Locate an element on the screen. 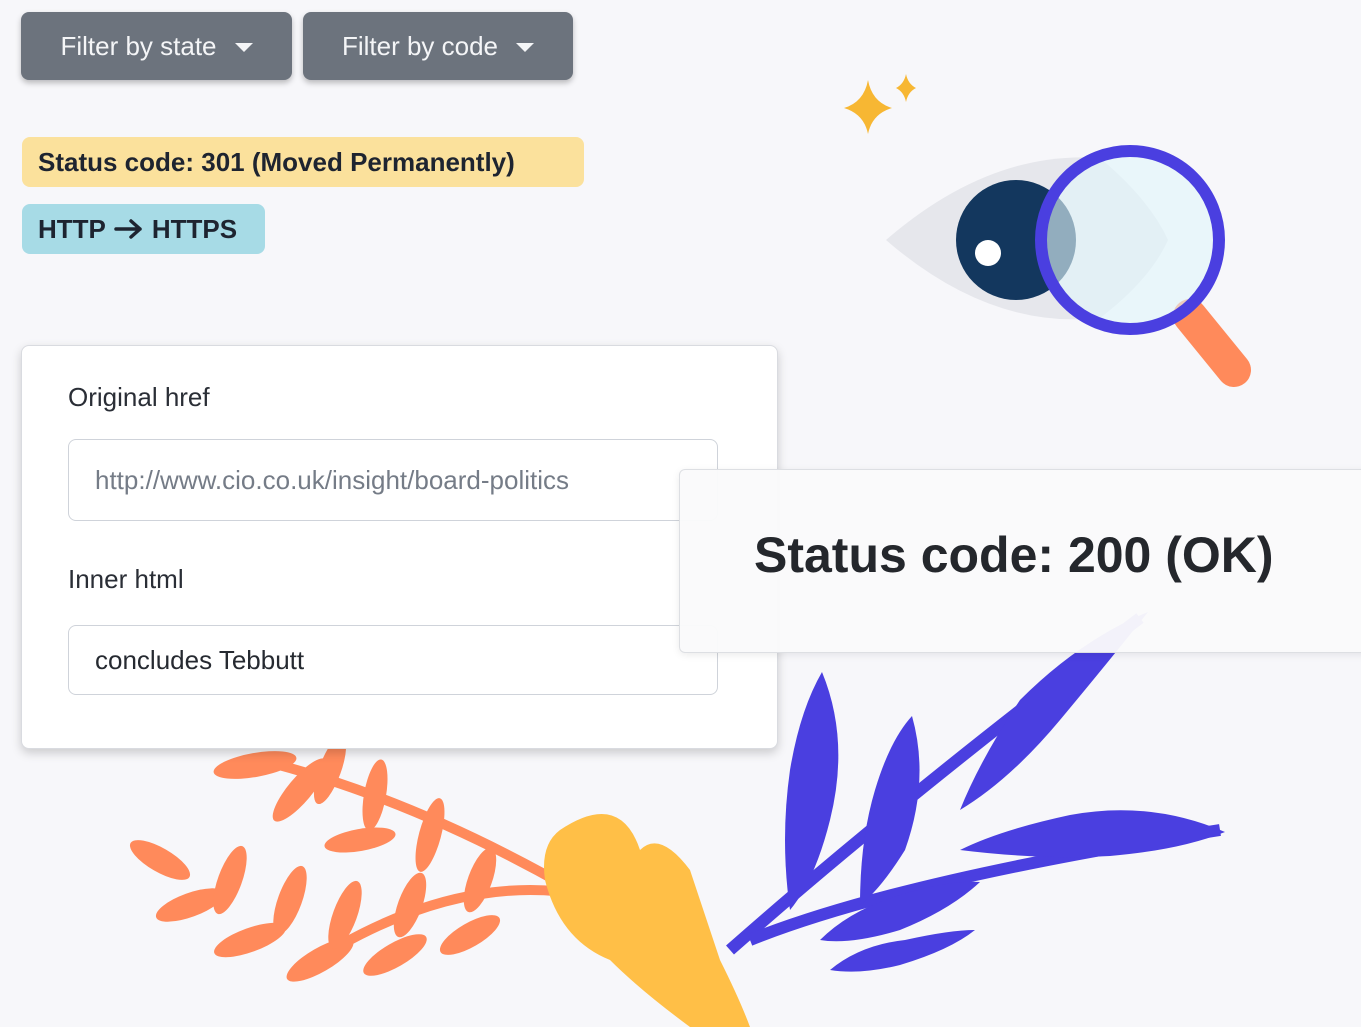 The image size is (1361, 1027). protocol-from: HTTP is located at coordinates (72, 228).